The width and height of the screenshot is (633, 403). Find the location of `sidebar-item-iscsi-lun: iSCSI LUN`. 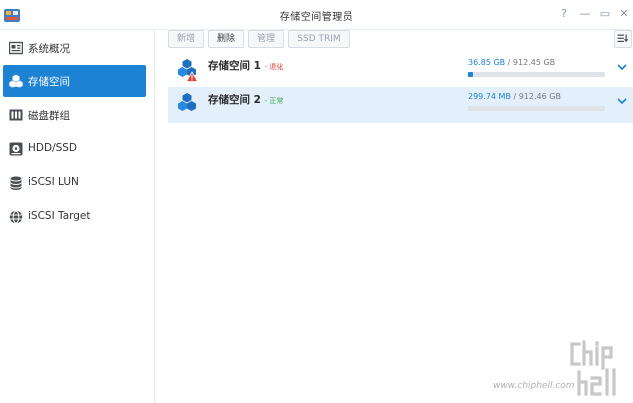

sidebar-item-iscsi-lun: iSCSI LUN is located at coordinates (74, 183).